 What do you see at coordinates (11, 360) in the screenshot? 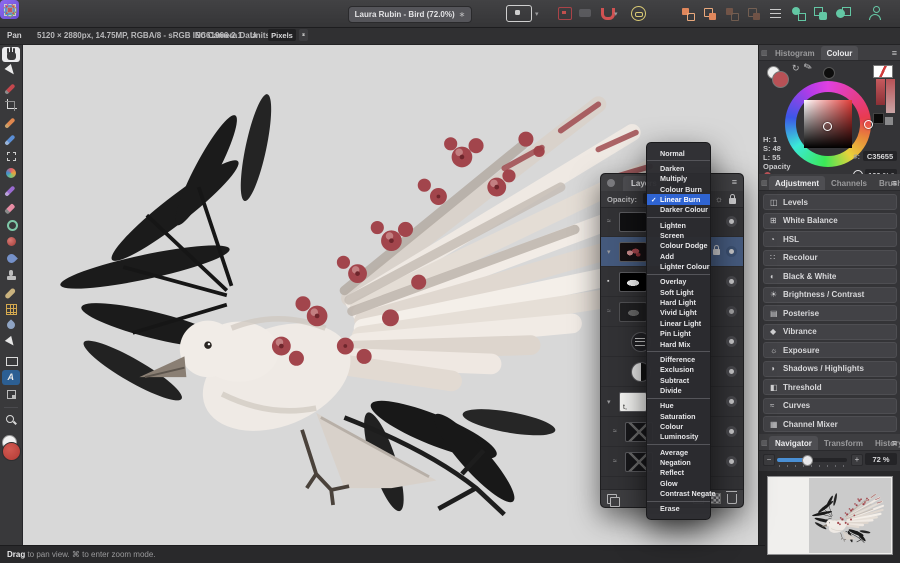
I see `rectangle-tool` at bounding box center [11, 360].